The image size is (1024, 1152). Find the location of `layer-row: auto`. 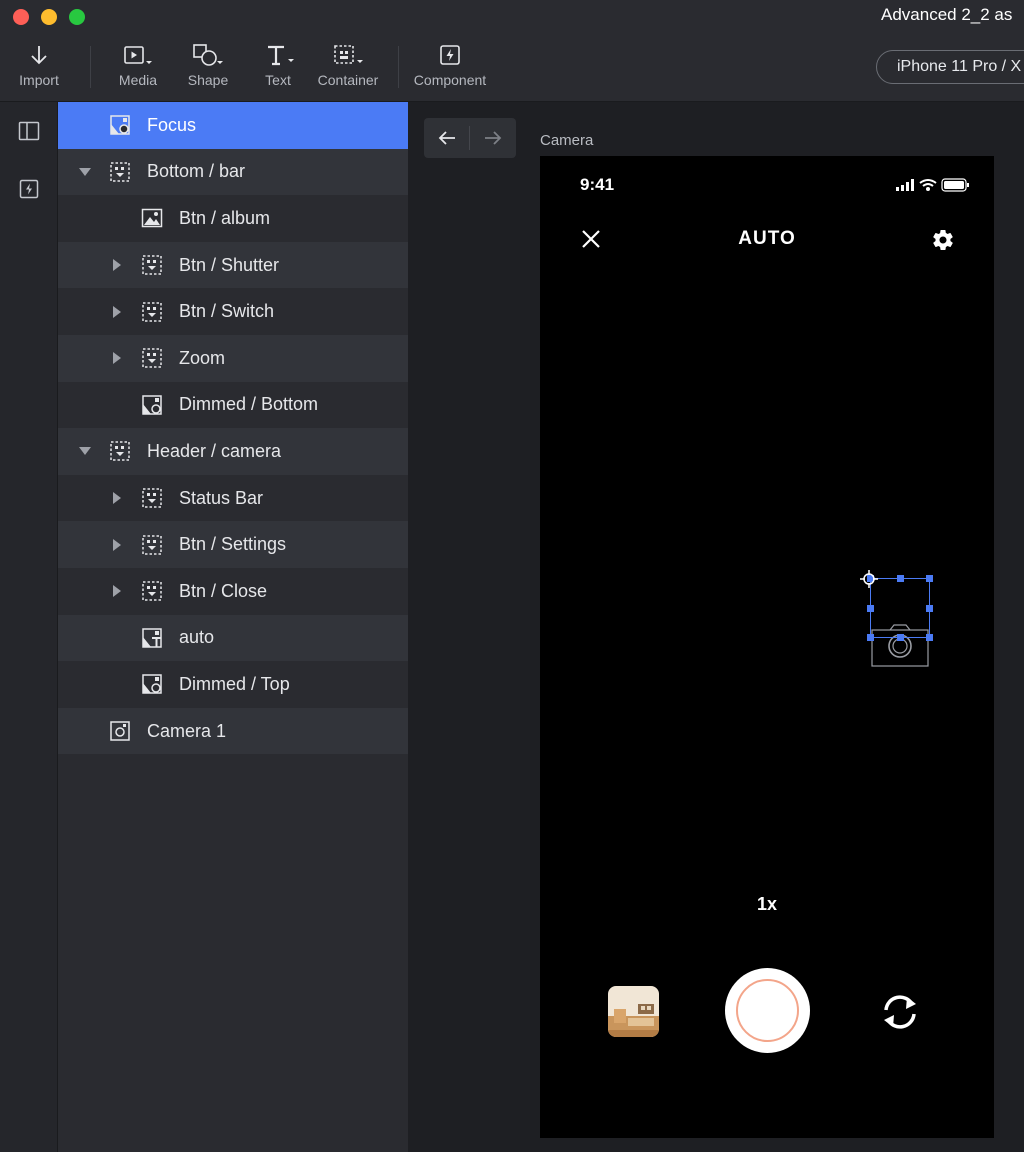

layer-row: auto is located at coordinates (233, 638).